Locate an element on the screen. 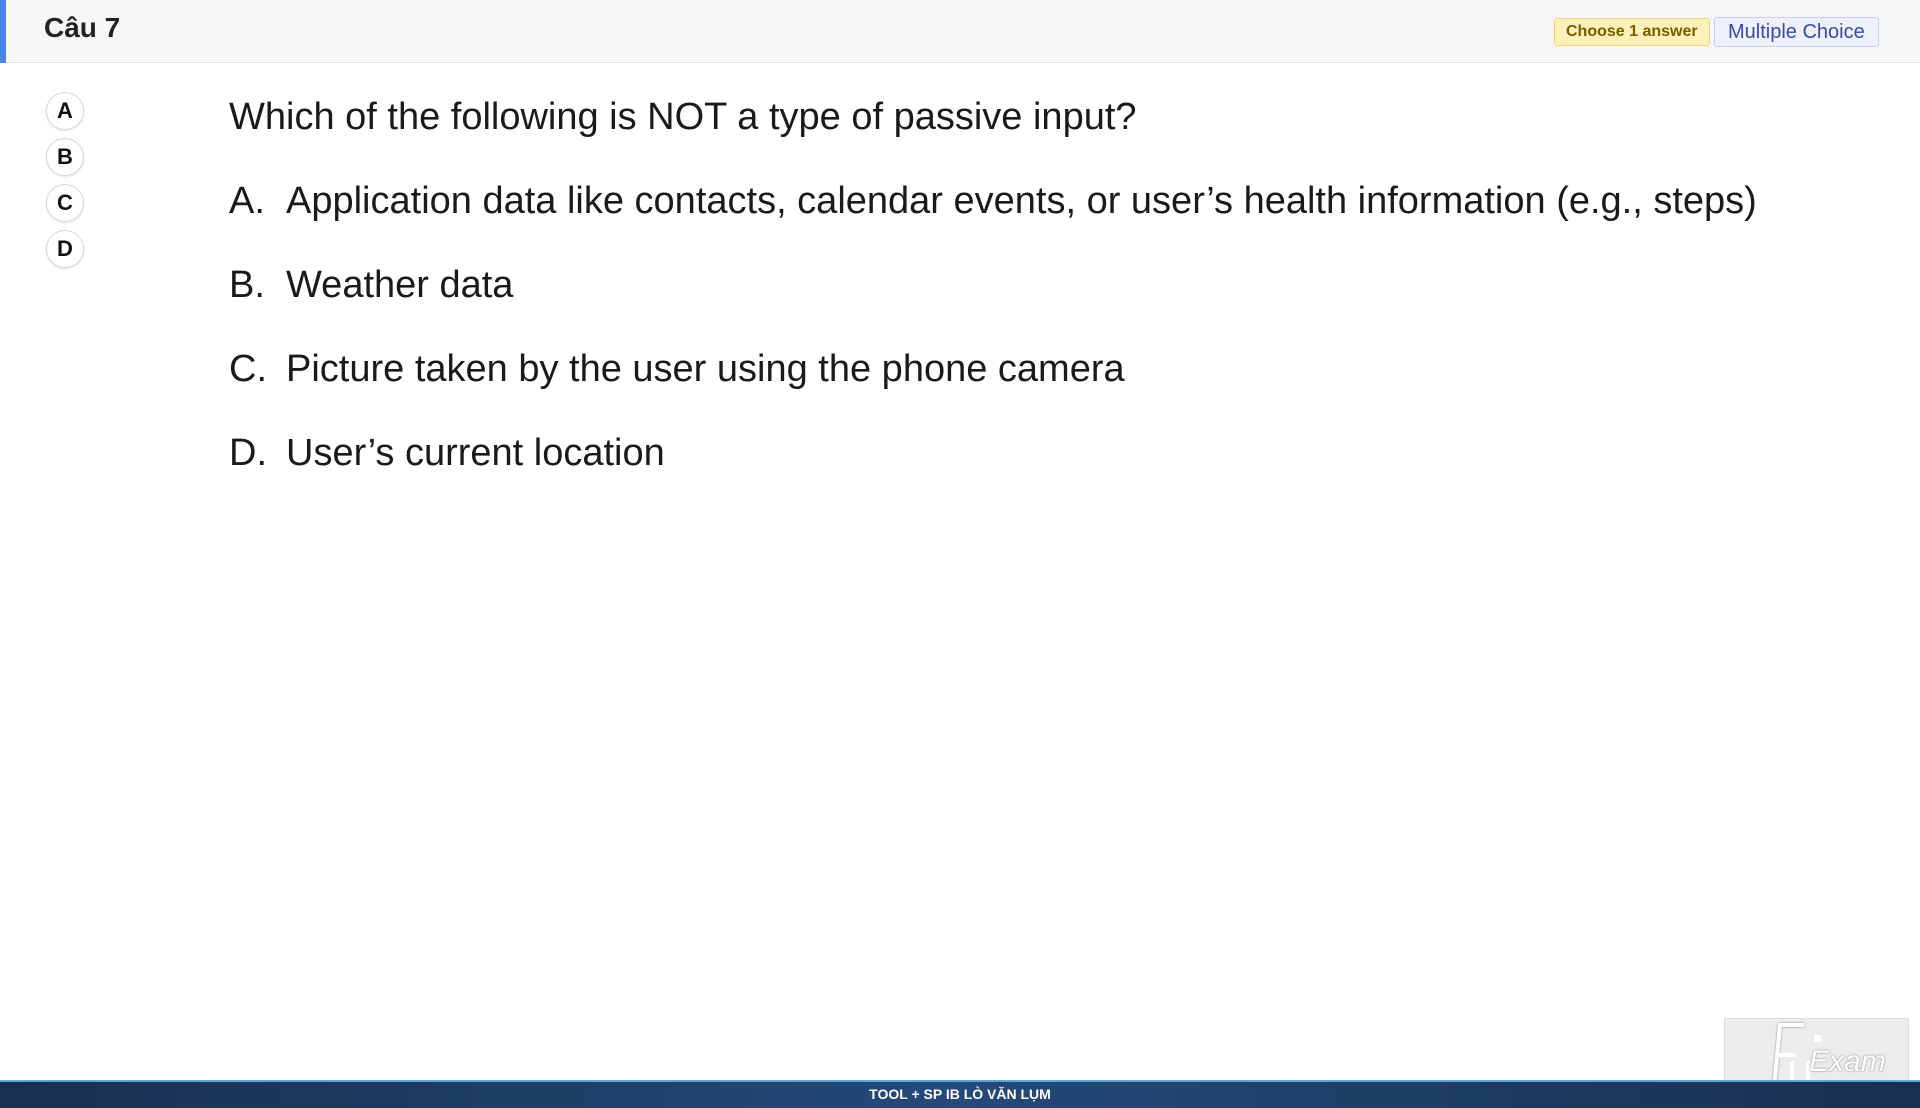 The height and width of the screenshot is (1108, 1920). answer-button-a: A is located at coordinates (65, 111).